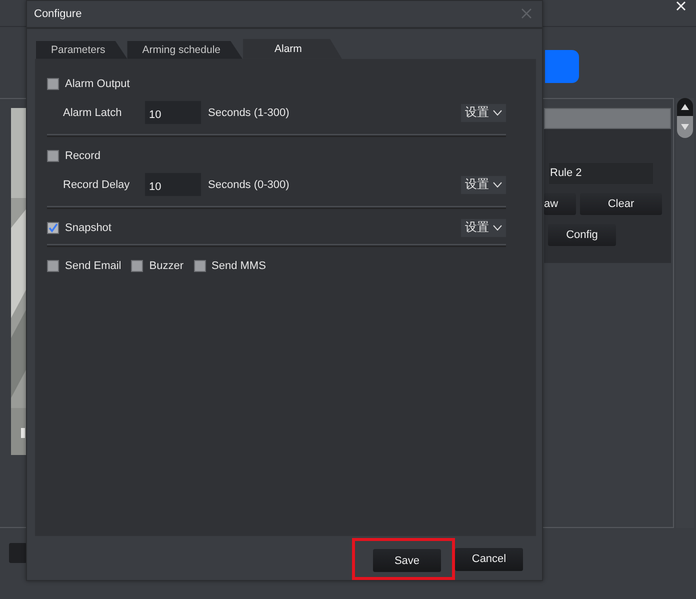 The width and height of the screenshot is (696, 599). What do you see at coordinates (97, 84) in the screenshot?
I see `checkbox-label: Alarm Output` at bounding box center [97, 84].